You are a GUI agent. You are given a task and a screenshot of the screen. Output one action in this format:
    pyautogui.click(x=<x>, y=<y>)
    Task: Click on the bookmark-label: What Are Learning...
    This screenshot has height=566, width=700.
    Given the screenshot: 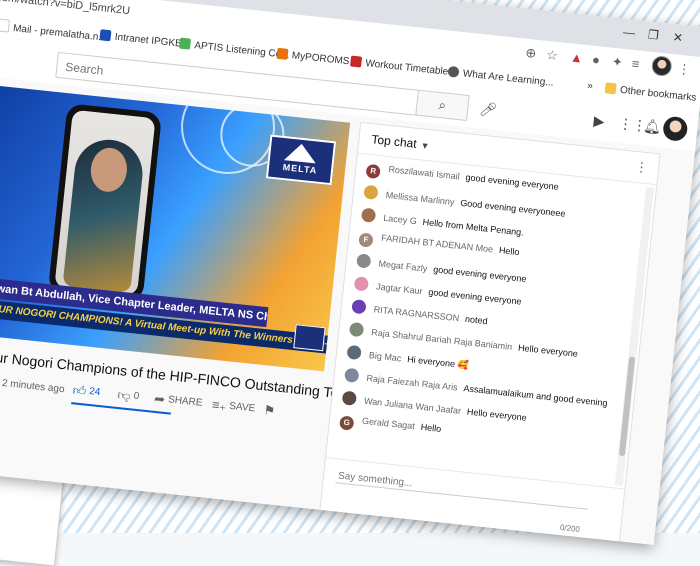 What is the action you would take?
    pyautogui.click(x=508, y=78)
    